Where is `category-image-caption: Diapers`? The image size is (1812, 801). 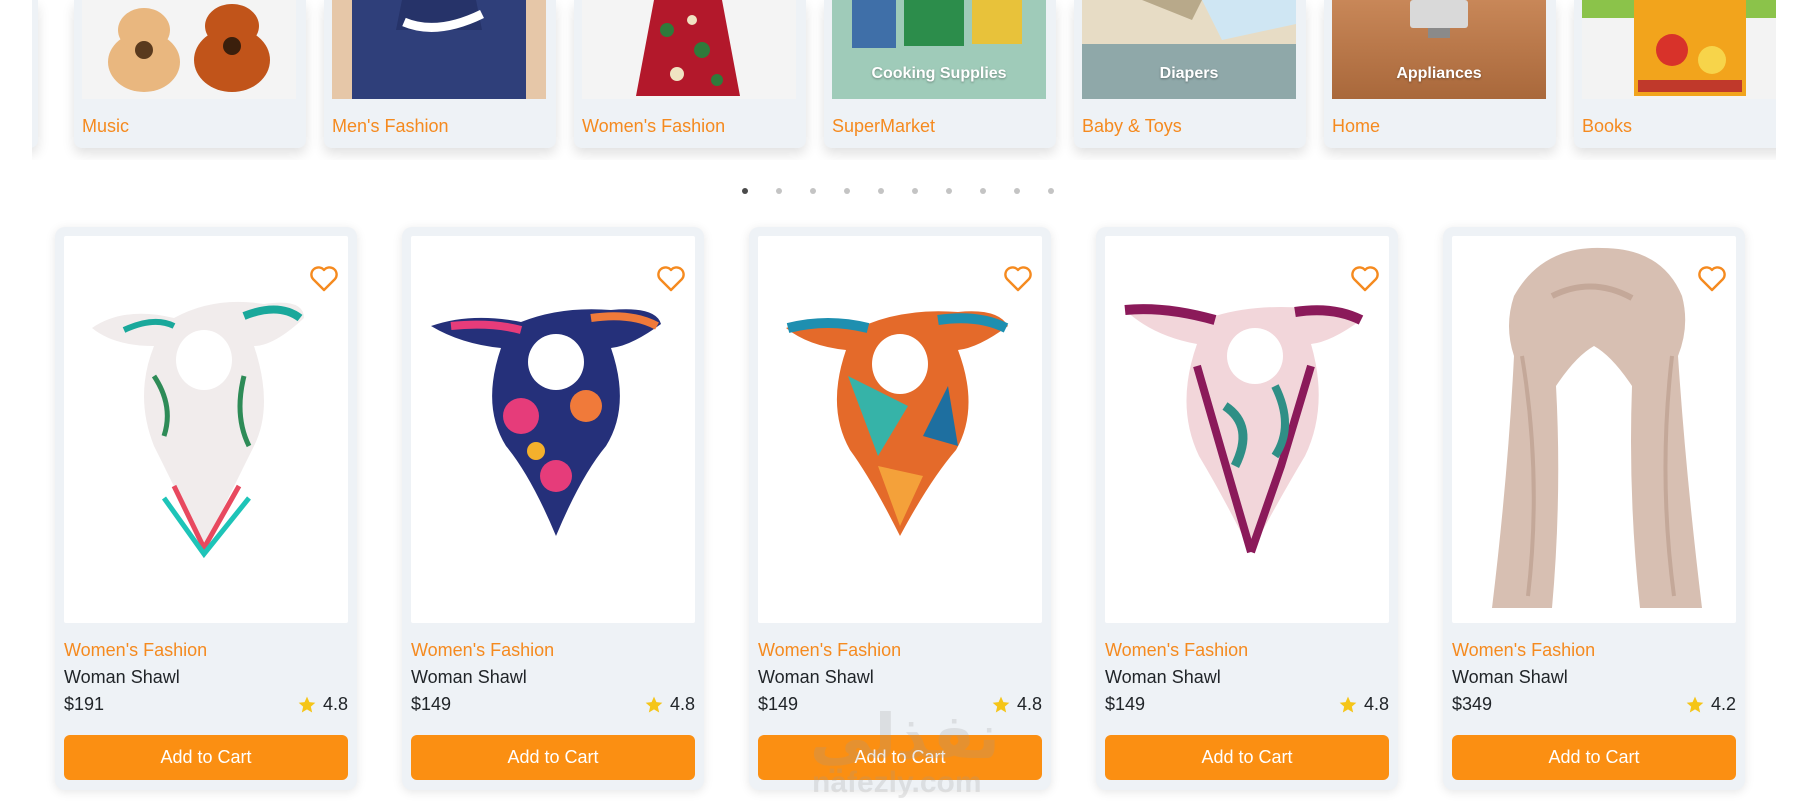
category-image-caption: Diapers is located at coordinates (1189, 73).